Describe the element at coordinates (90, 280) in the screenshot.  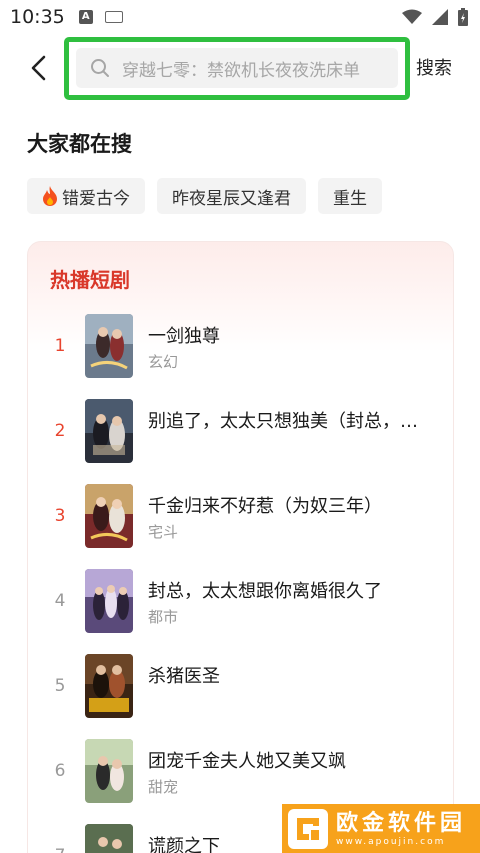
I see `hot-dramas-title: 热播短剧` at that location.